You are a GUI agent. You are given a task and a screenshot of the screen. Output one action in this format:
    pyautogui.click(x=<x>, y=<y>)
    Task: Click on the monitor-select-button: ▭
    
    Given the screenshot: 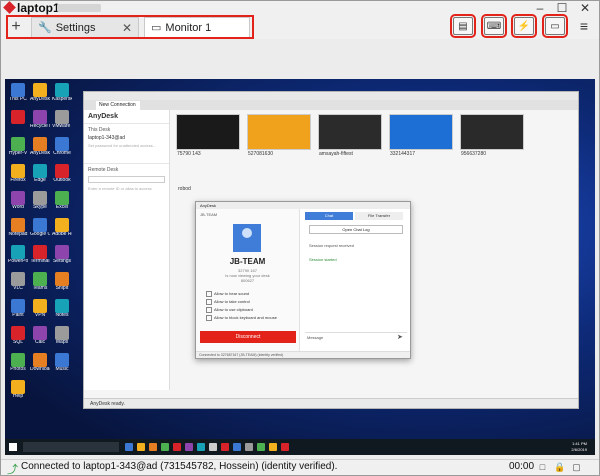 What is the action you would take?
    pyautogui.click(x=555, y=26)
    